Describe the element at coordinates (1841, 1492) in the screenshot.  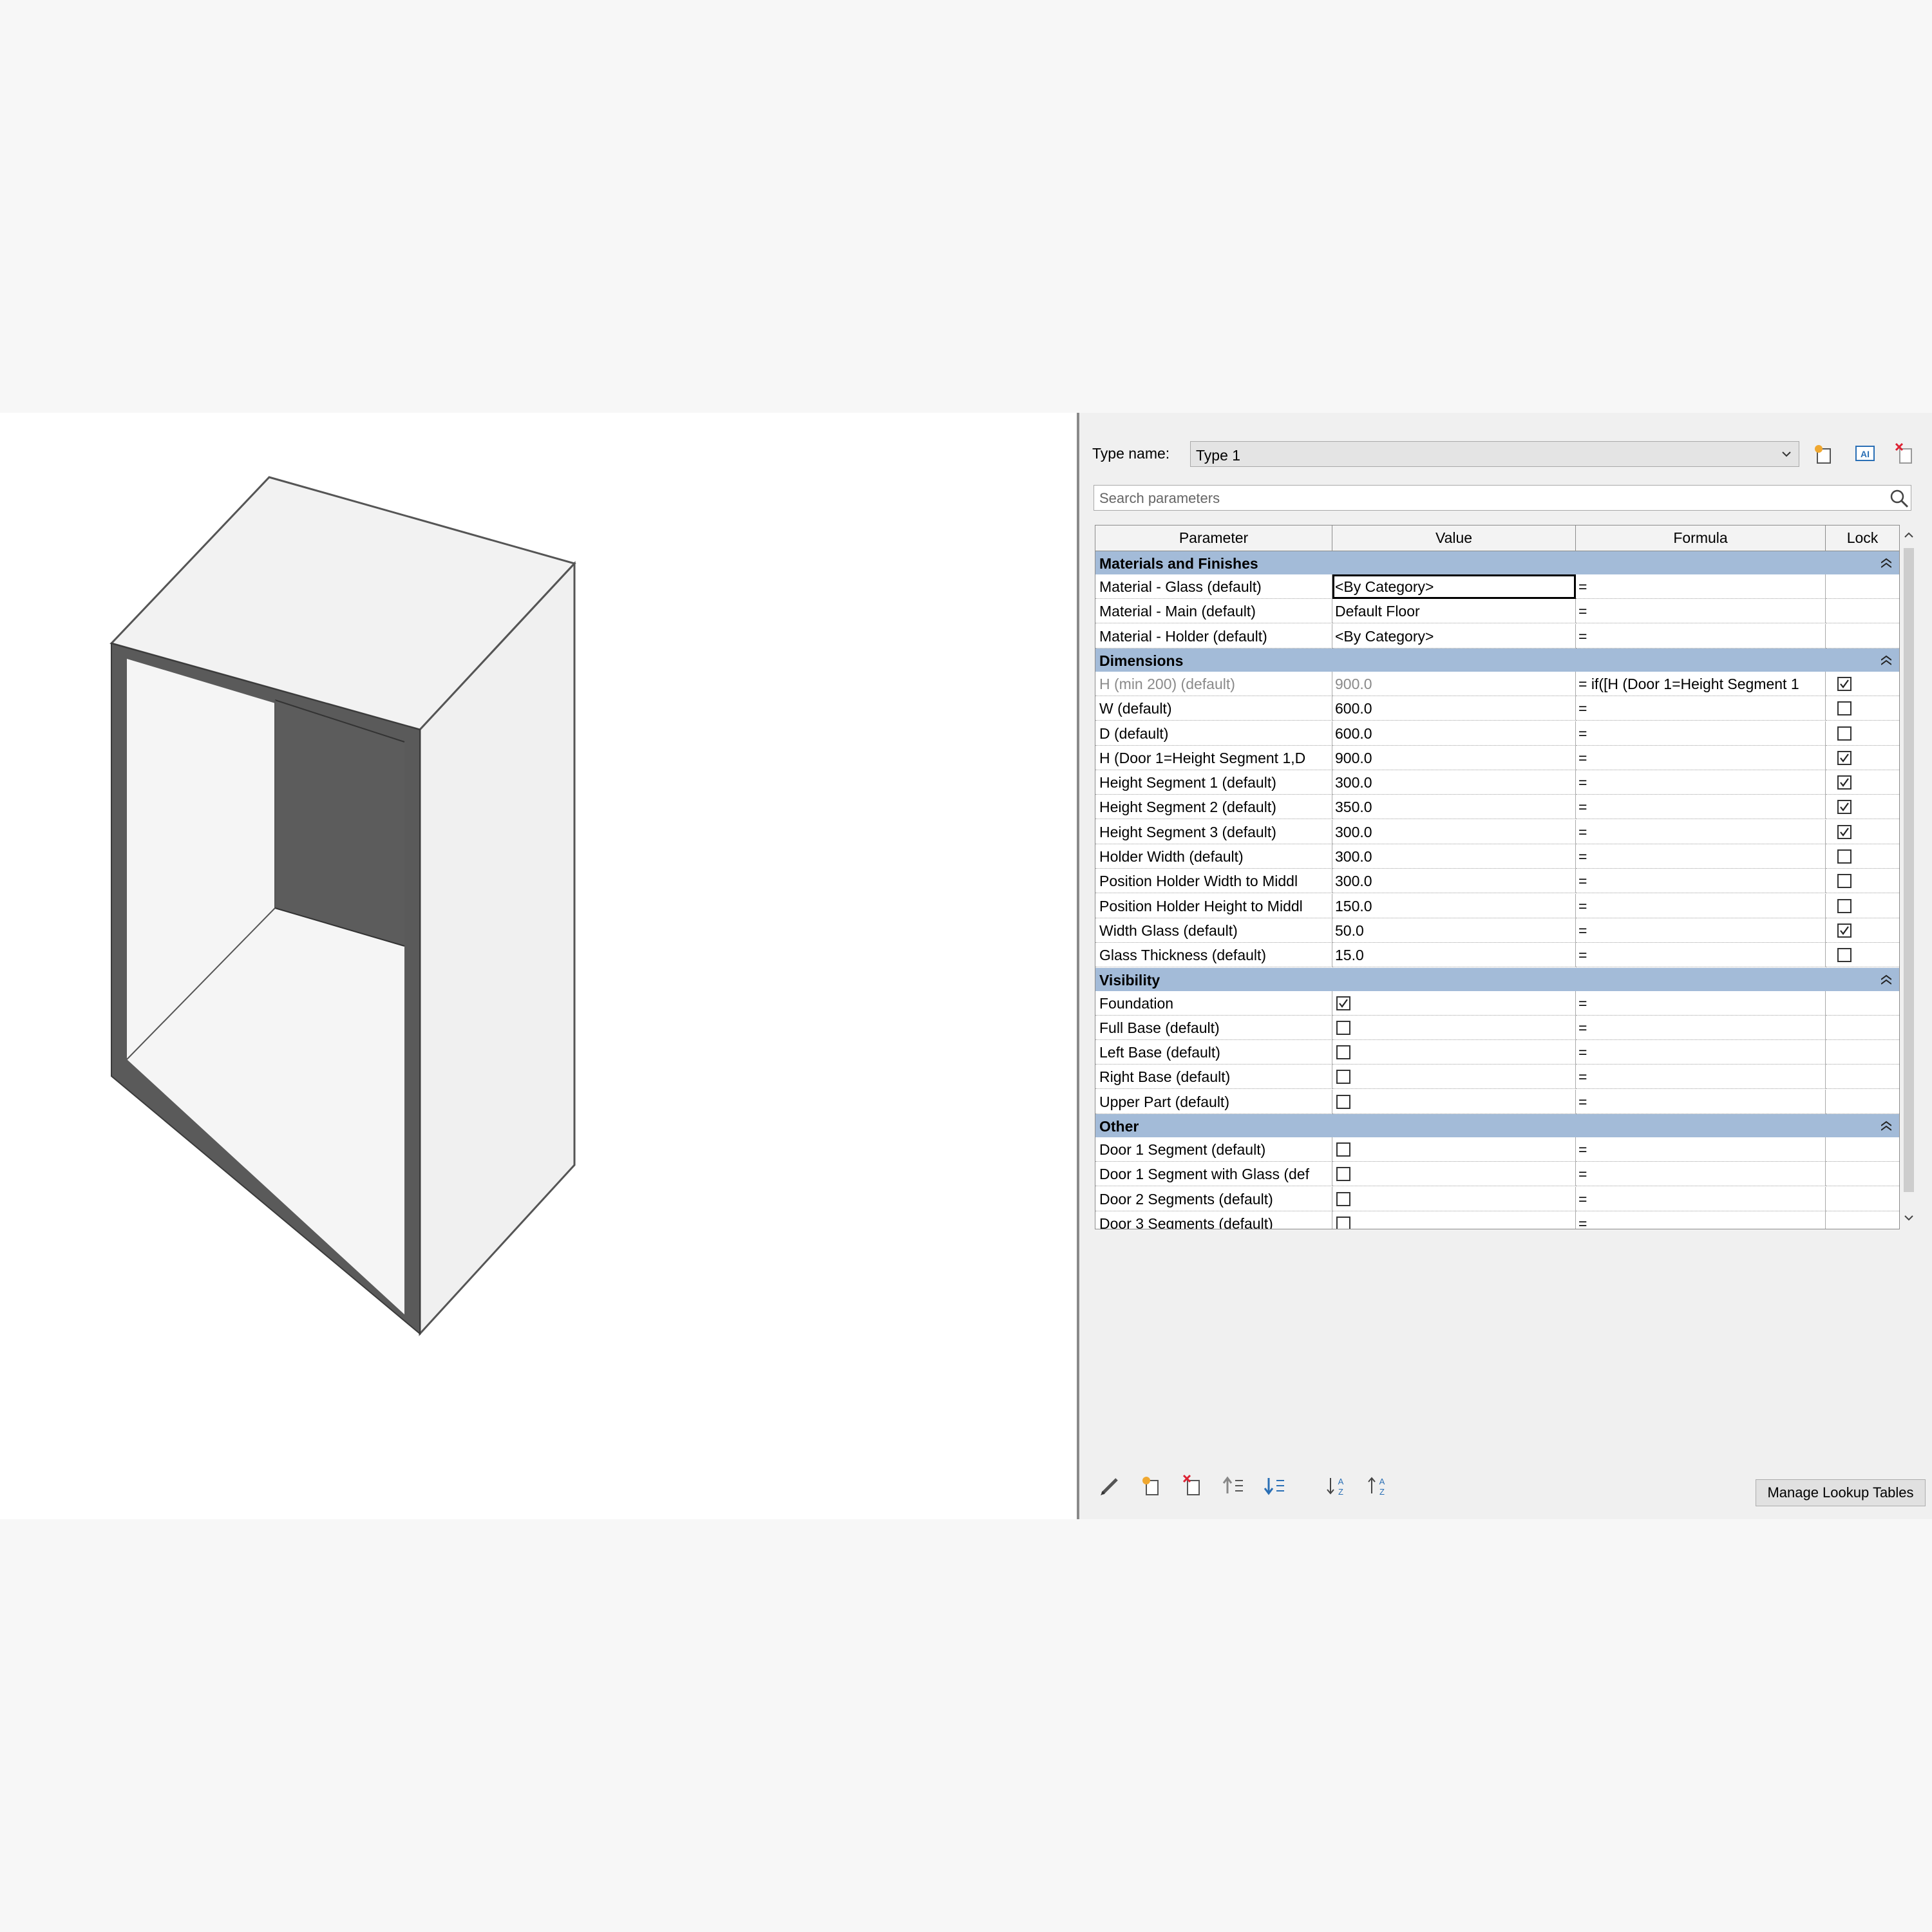
I see `manage-lookup-tables-button: Manage Lookup Tables` at that location.